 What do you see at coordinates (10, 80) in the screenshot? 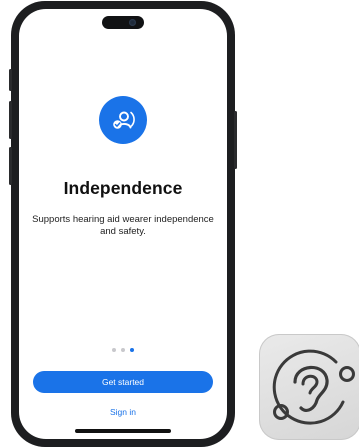
I see `mute-switch` at bounding box center [10, 80].